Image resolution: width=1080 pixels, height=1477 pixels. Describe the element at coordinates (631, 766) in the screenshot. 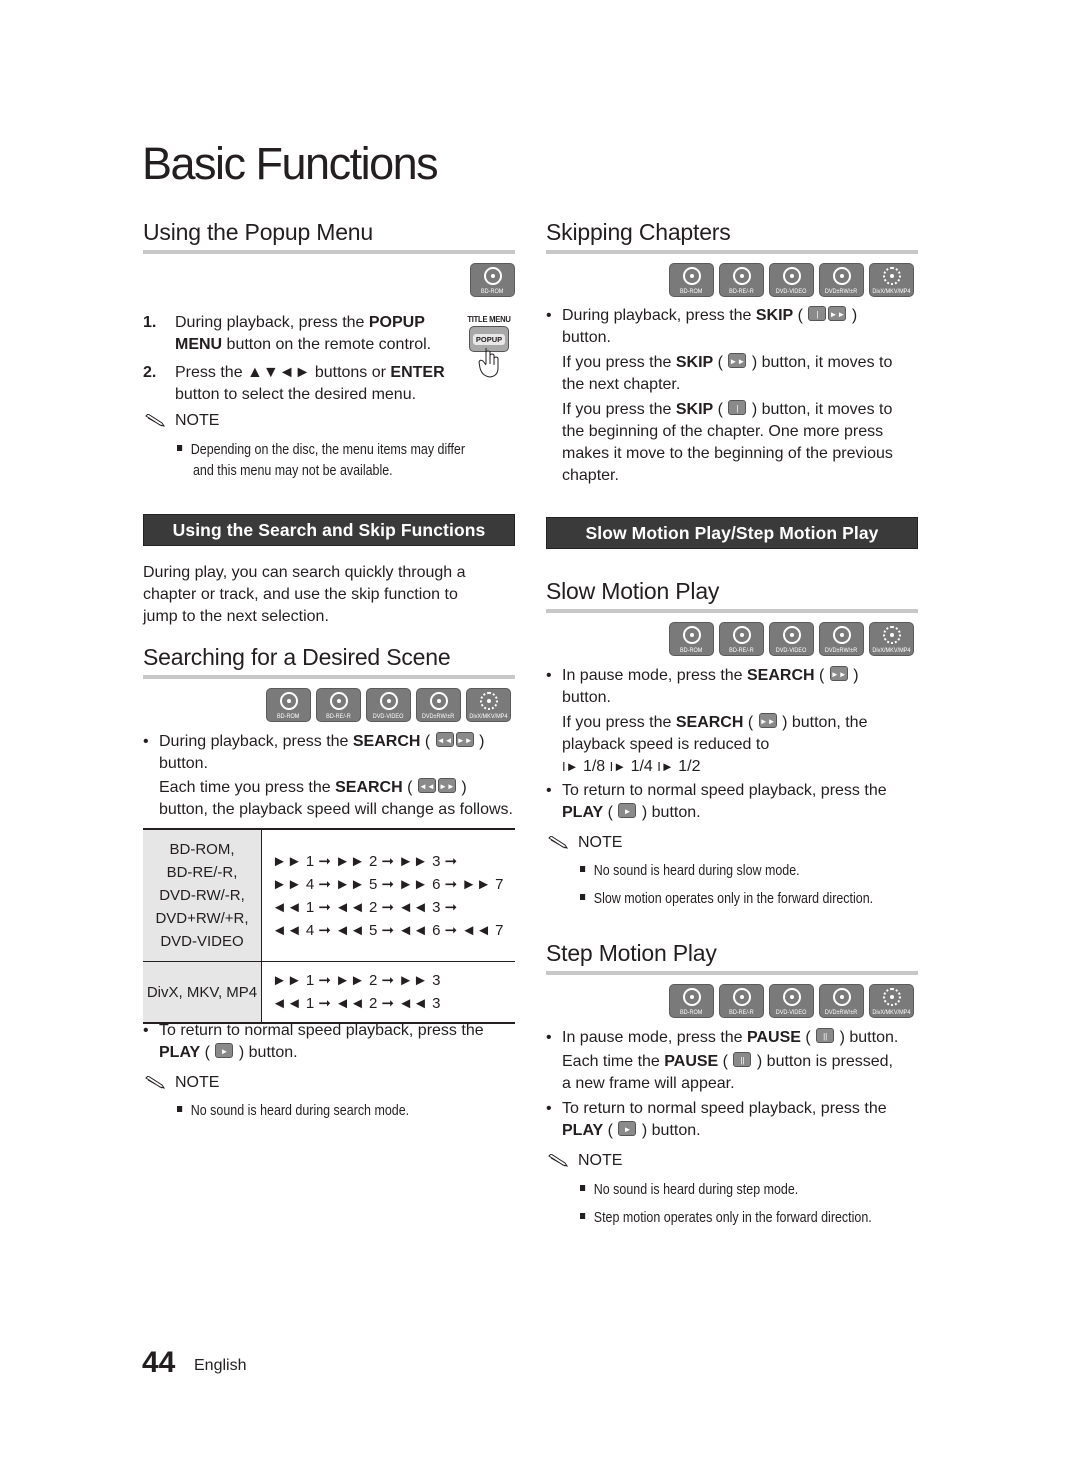

I see `slow-speed-sequence: I► 1/8 I► 1/4 I► 1/2` at that location.